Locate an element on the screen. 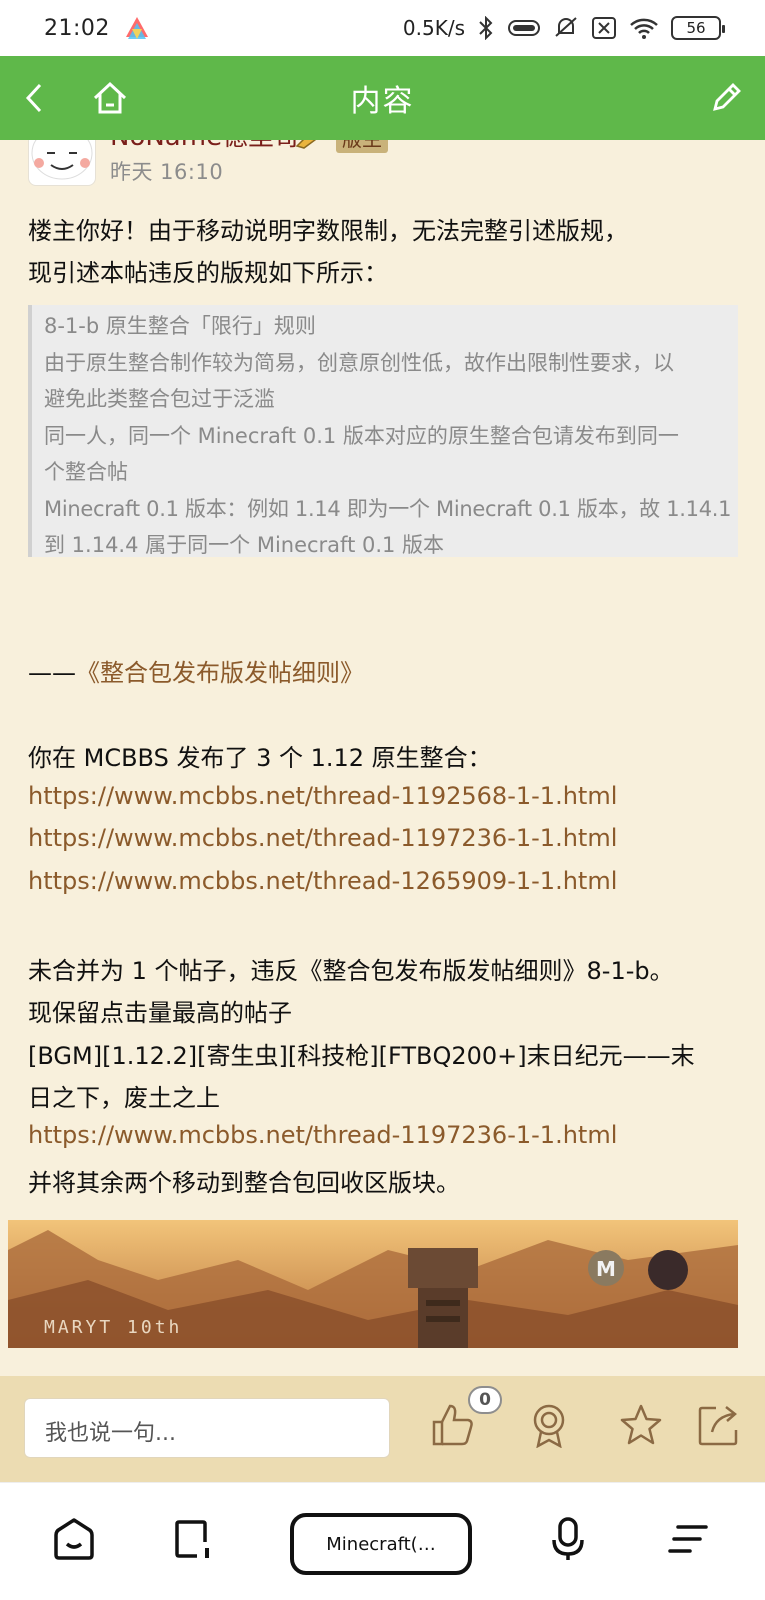 Image resolution: width=765 pixels, height=1600 pixels. thumbs-up-icon is located at coordinates (453, 1425).